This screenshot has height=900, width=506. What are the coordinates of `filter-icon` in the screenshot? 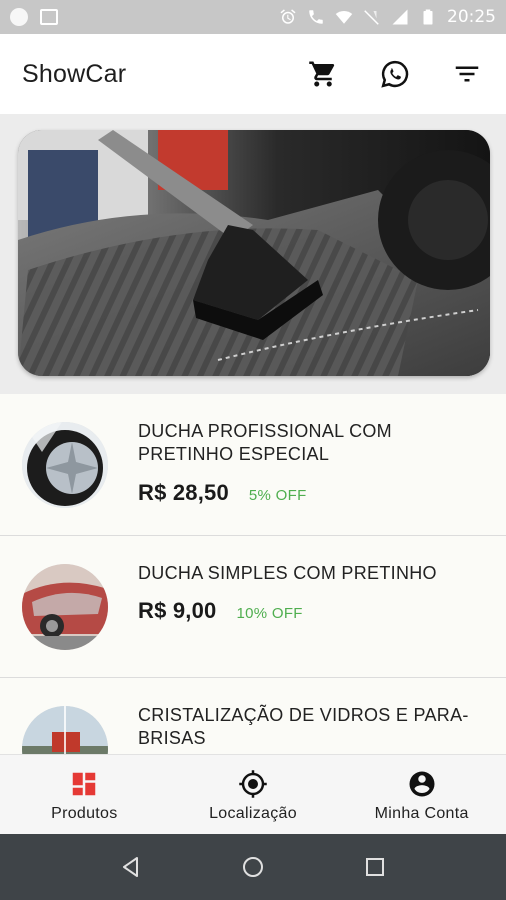 It's located at (467, 74).